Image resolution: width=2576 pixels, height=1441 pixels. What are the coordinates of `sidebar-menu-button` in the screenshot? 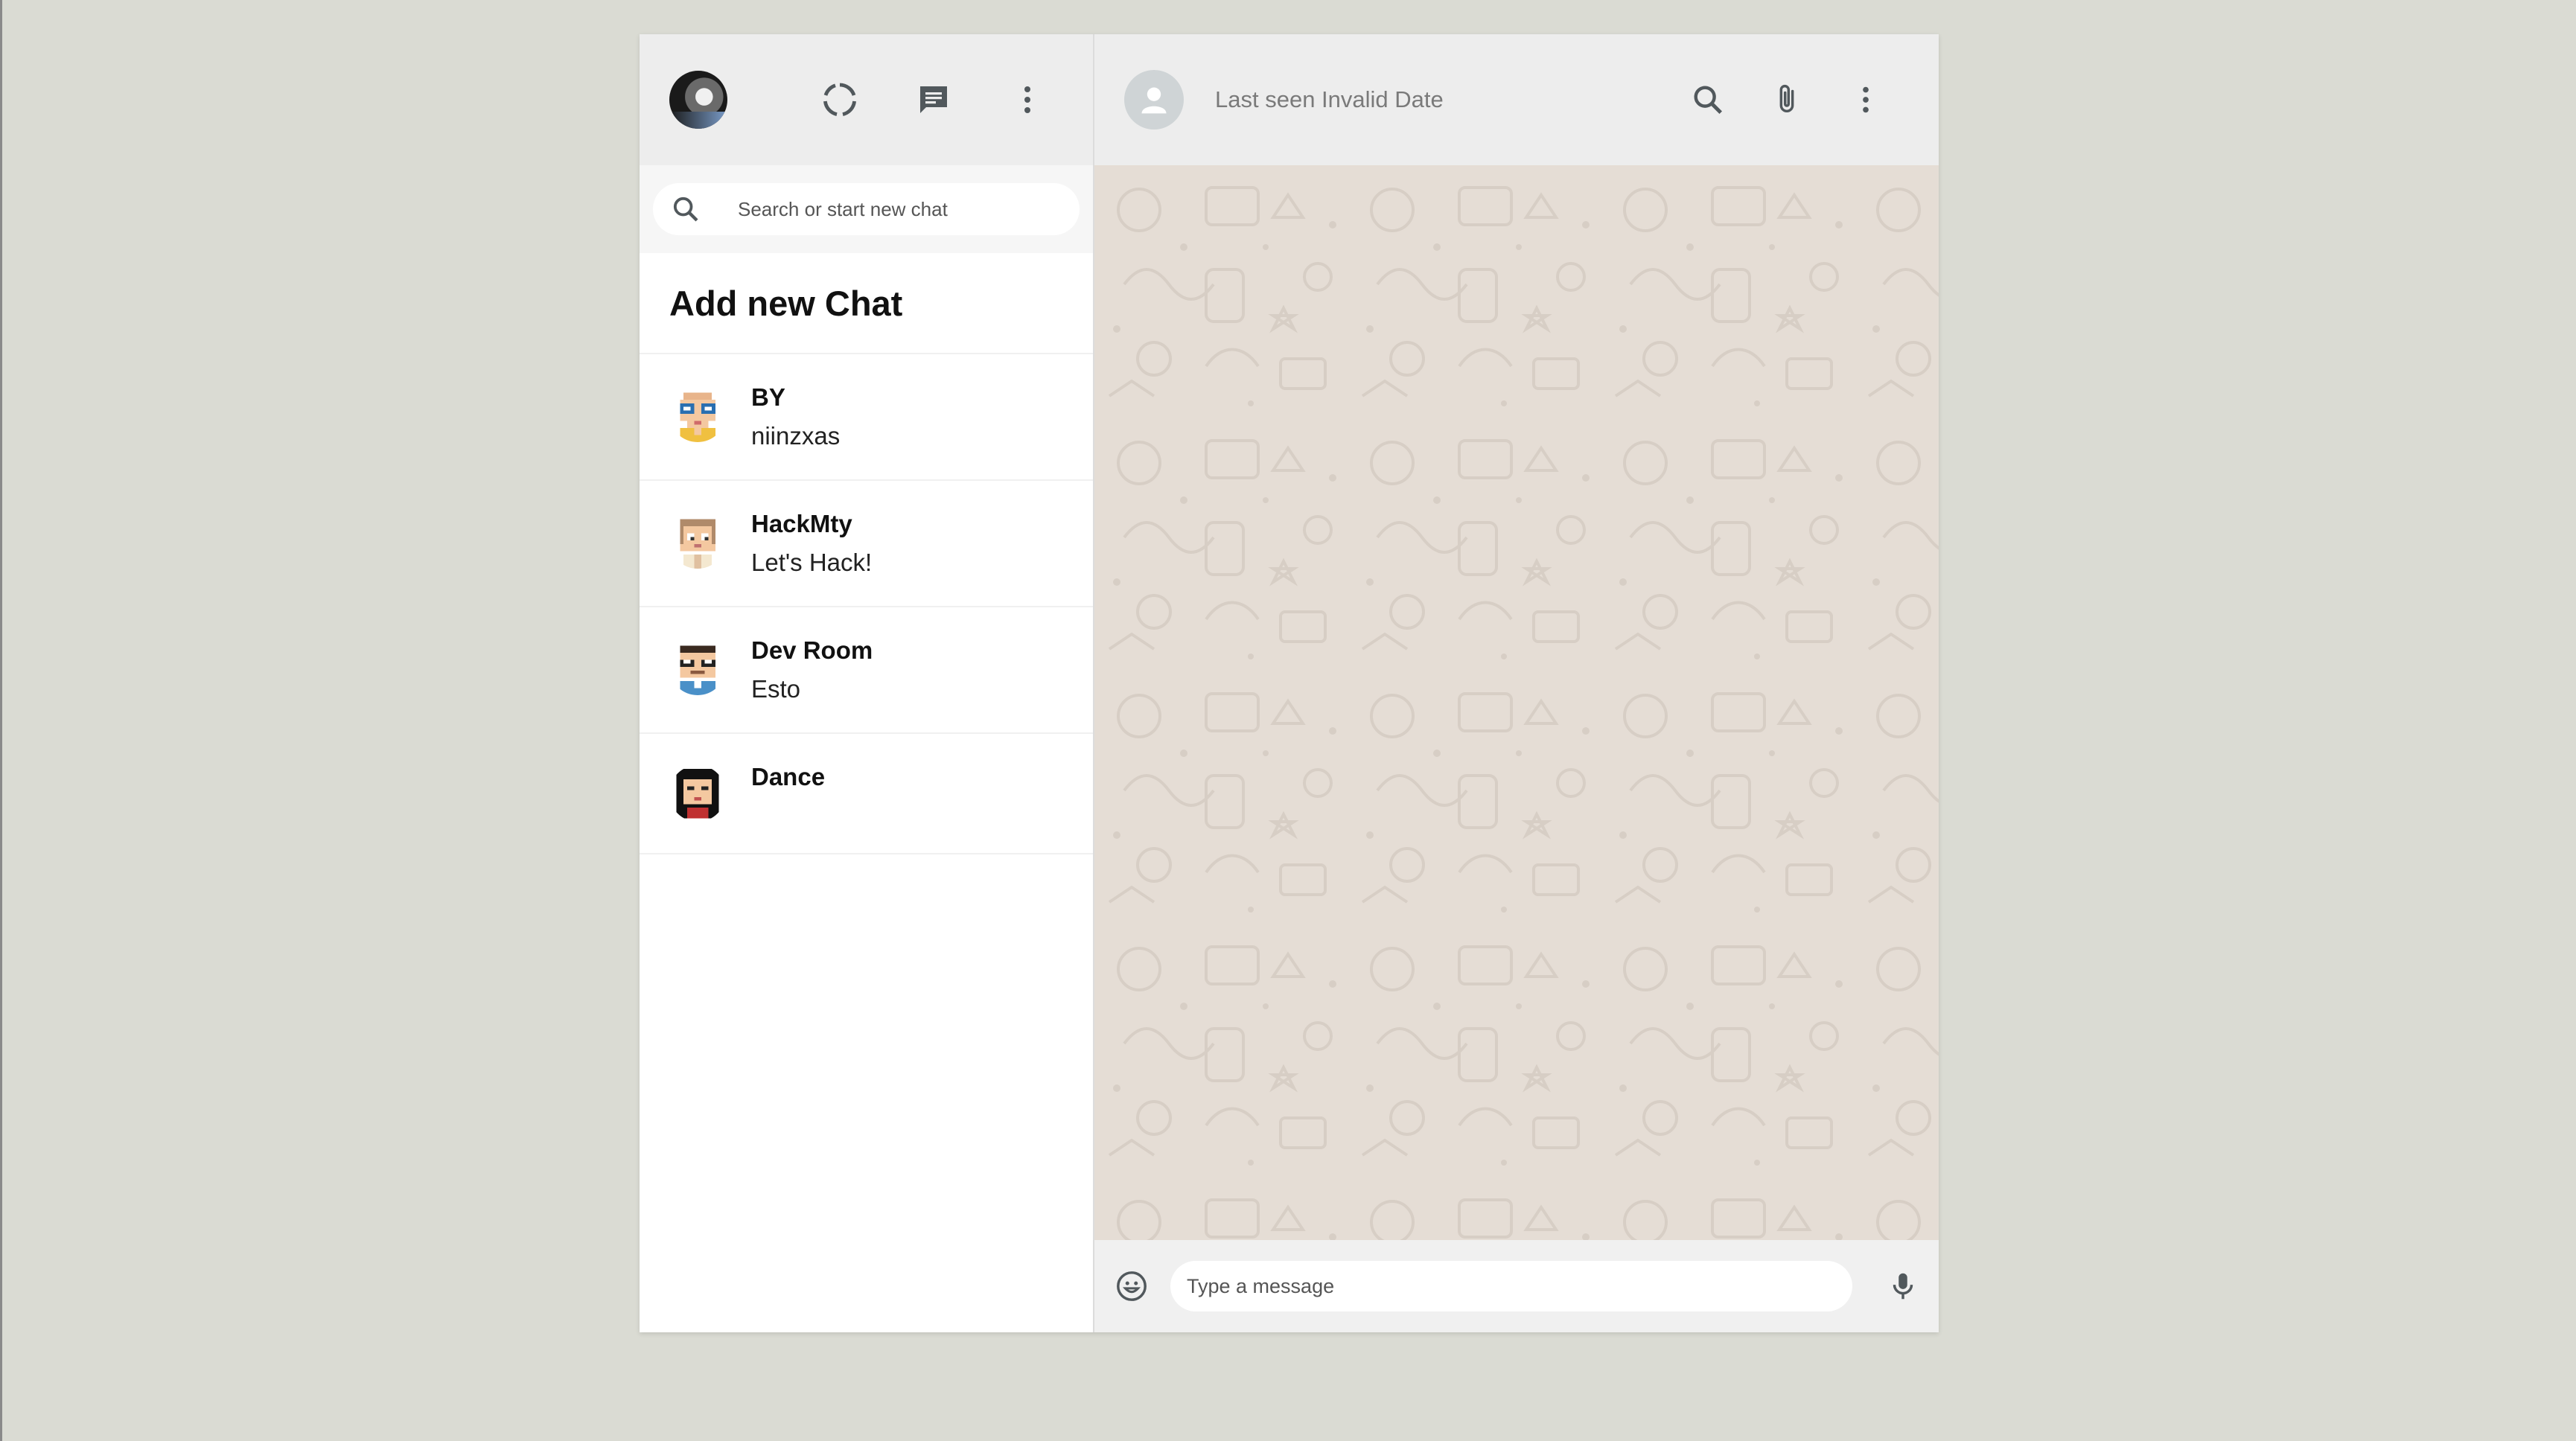 It's located at (1027, 100).